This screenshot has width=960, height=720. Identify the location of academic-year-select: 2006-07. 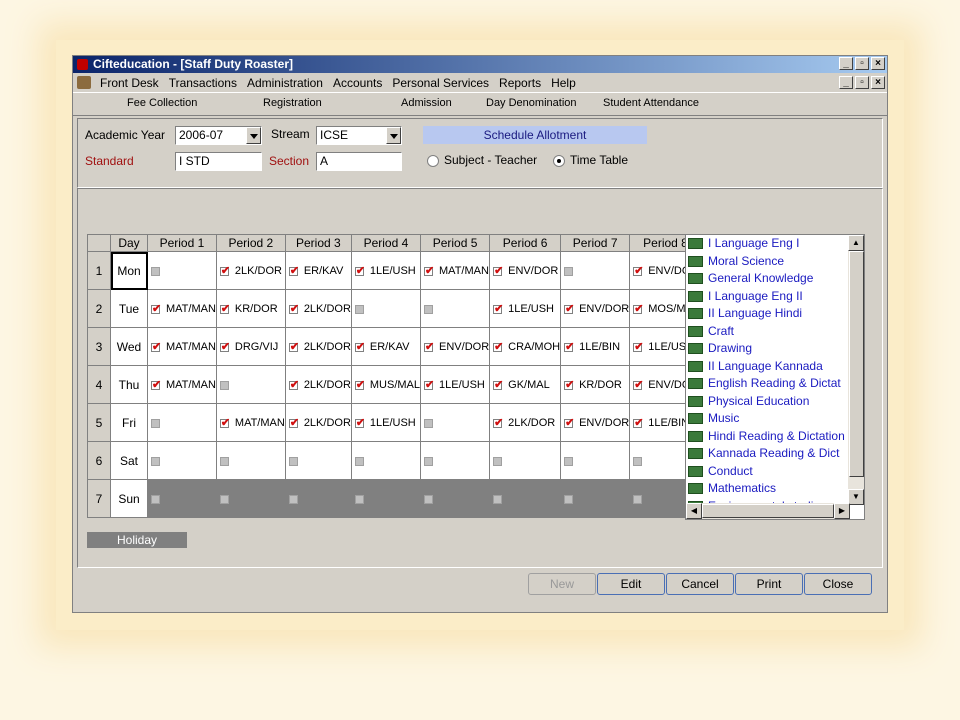
(218, 135).